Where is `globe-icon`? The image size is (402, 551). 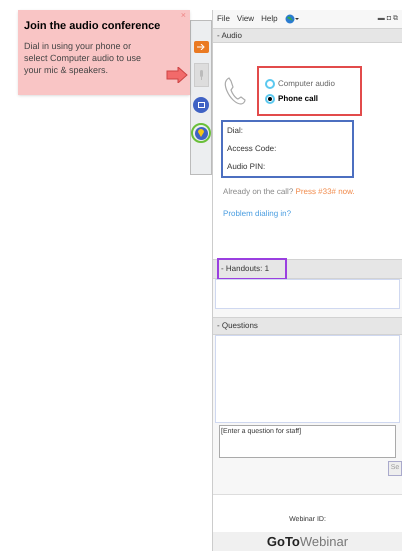
globe-icon is located at coordinates (291, 19).